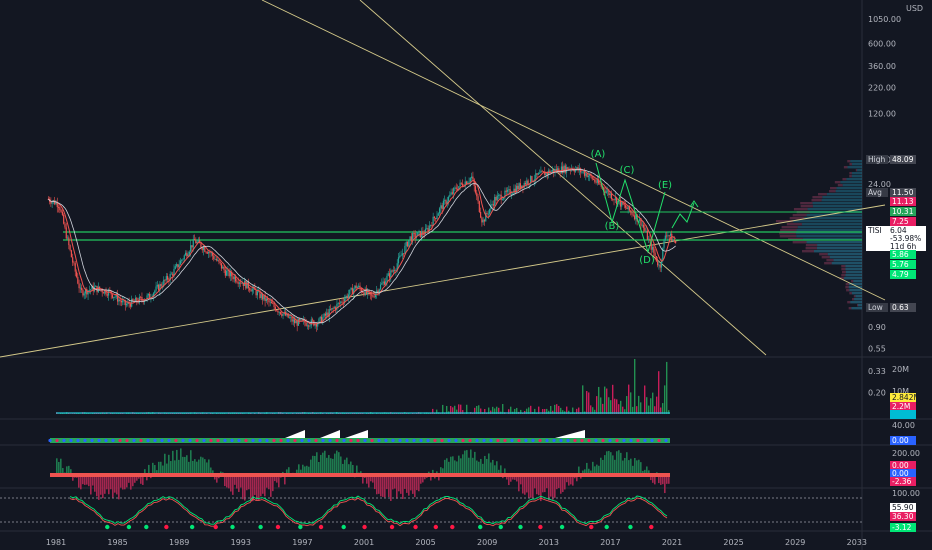 This screenshot has height=550, width=932. I want to click on panel-tag-value: -2.36, so click(902, 481).